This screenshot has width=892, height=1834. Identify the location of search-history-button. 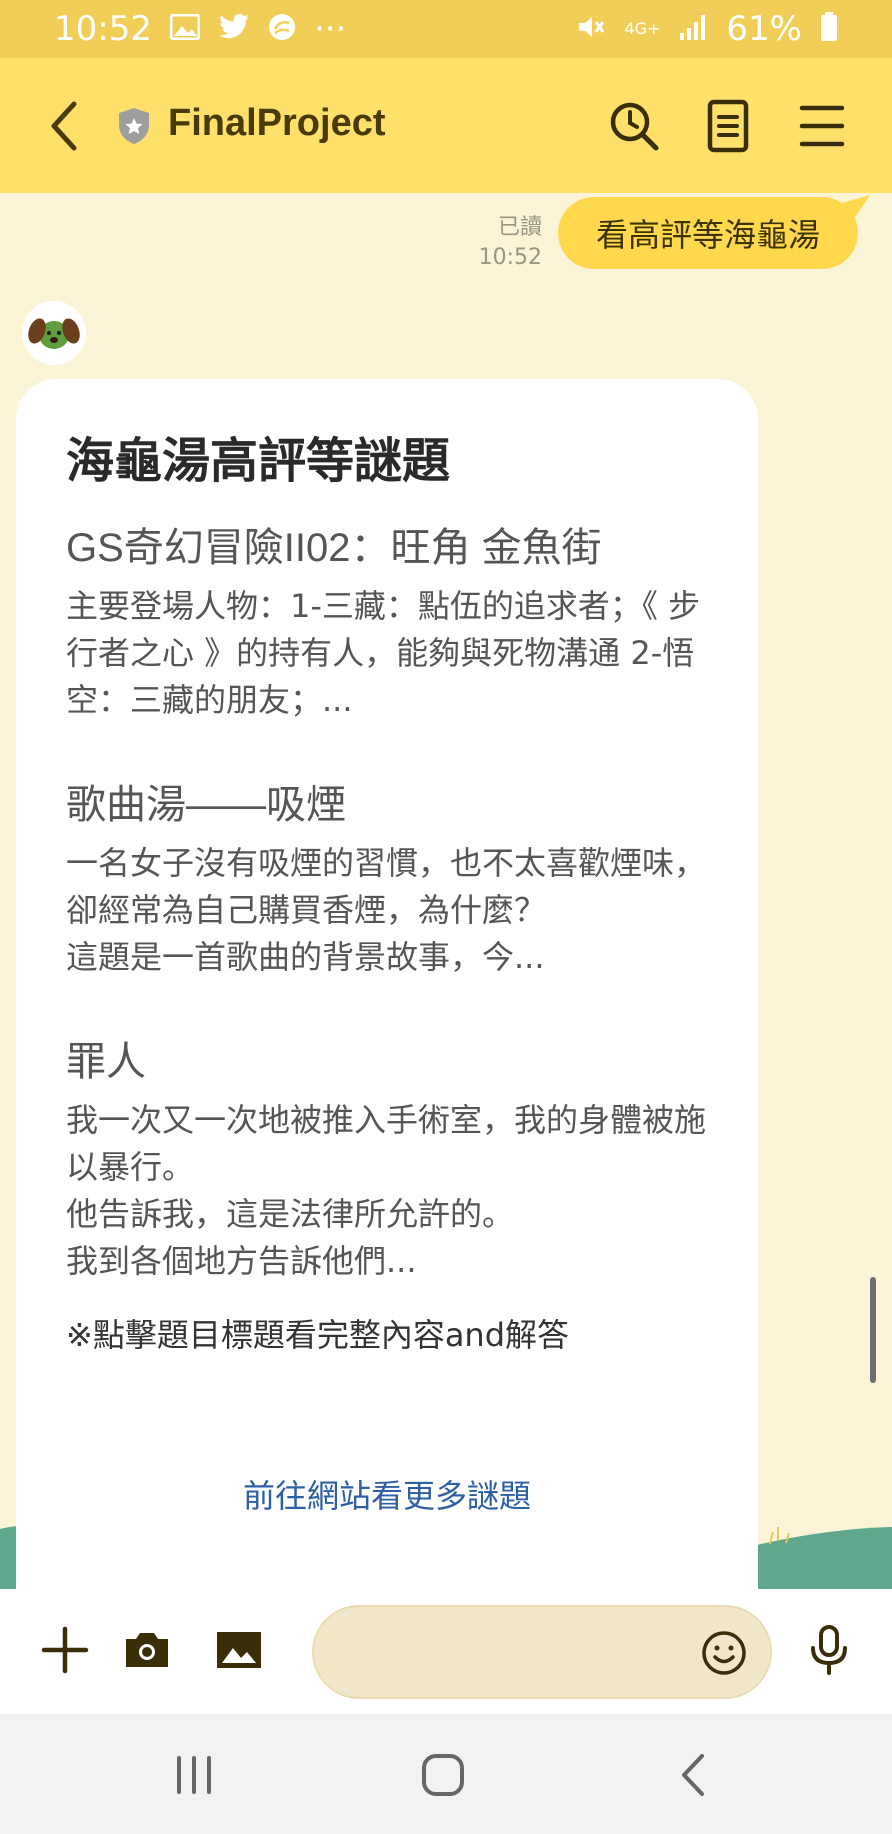
(634, 126).